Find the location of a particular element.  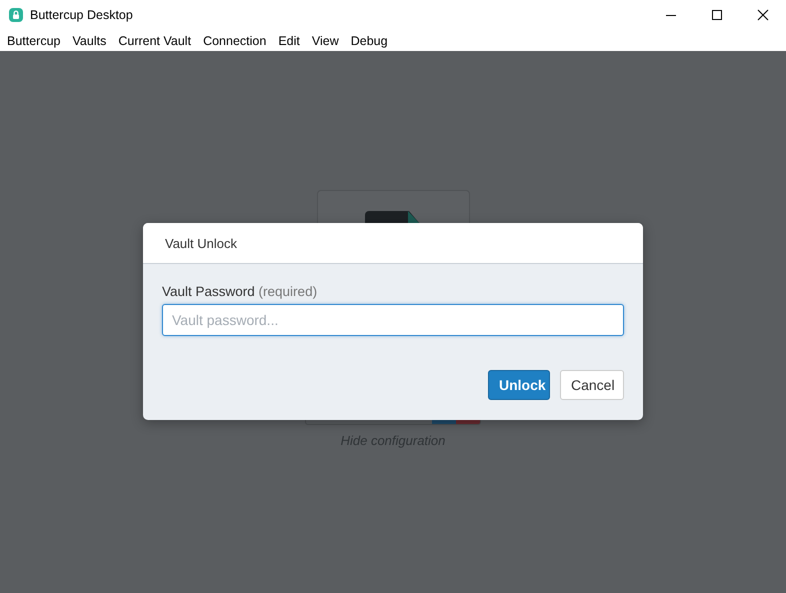

cancel-button: Cancel is located at coordinates (592, 385).